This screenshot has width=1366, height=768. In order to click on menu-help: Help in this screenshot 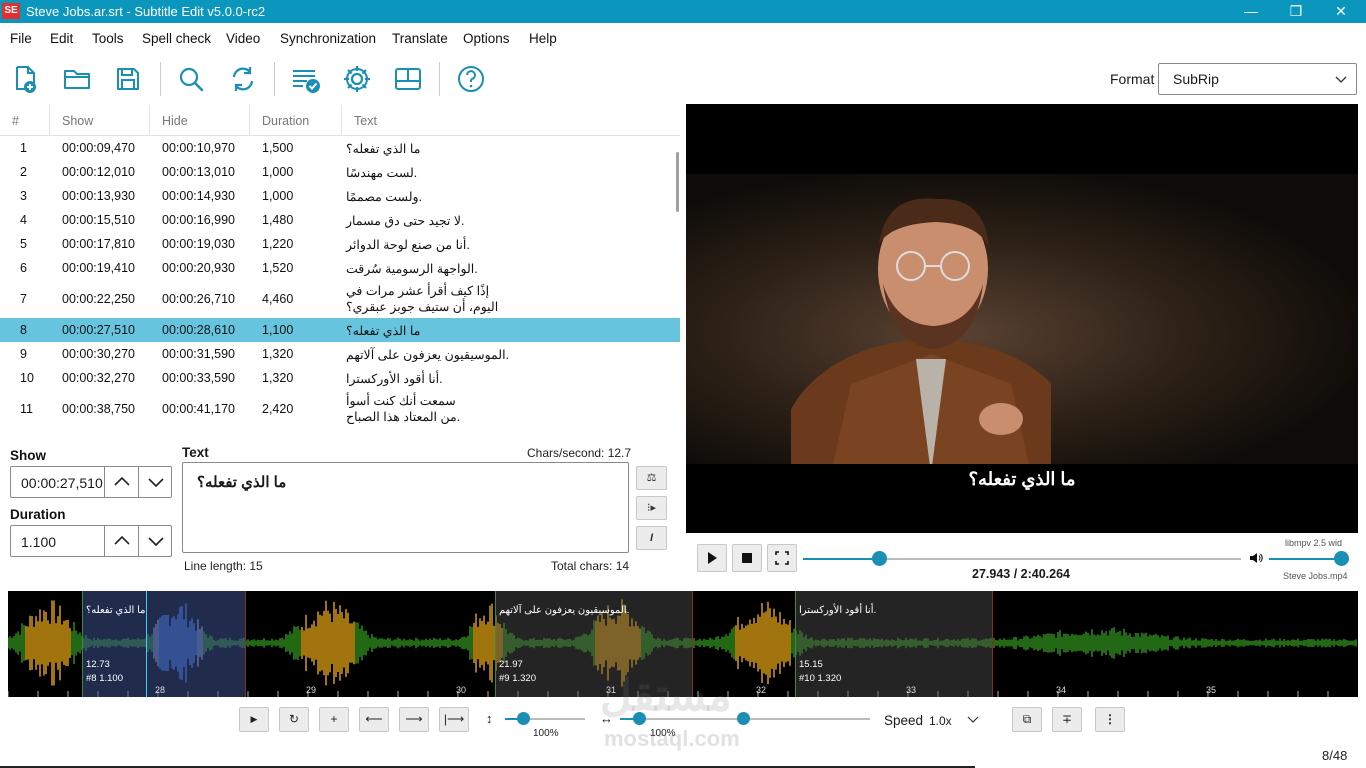, I will do `click(543, 39)`.